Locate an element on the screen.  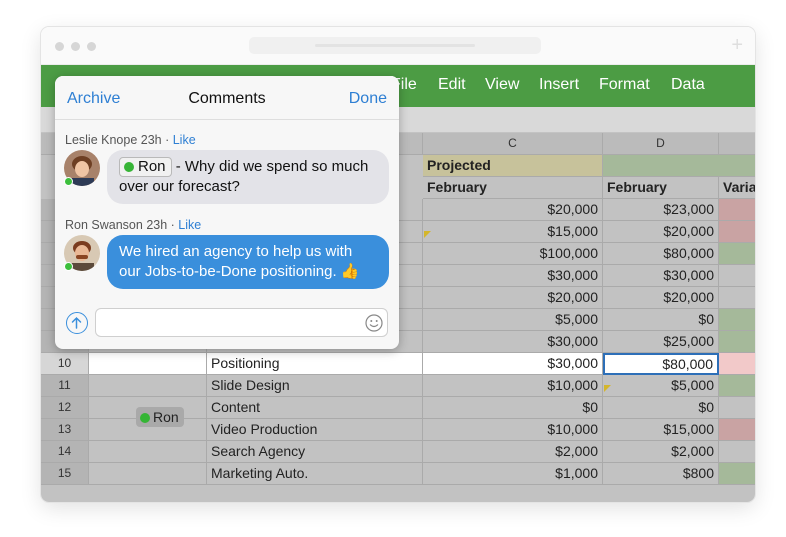
table-cell: $100,000 is located at coordinates (513, 254).